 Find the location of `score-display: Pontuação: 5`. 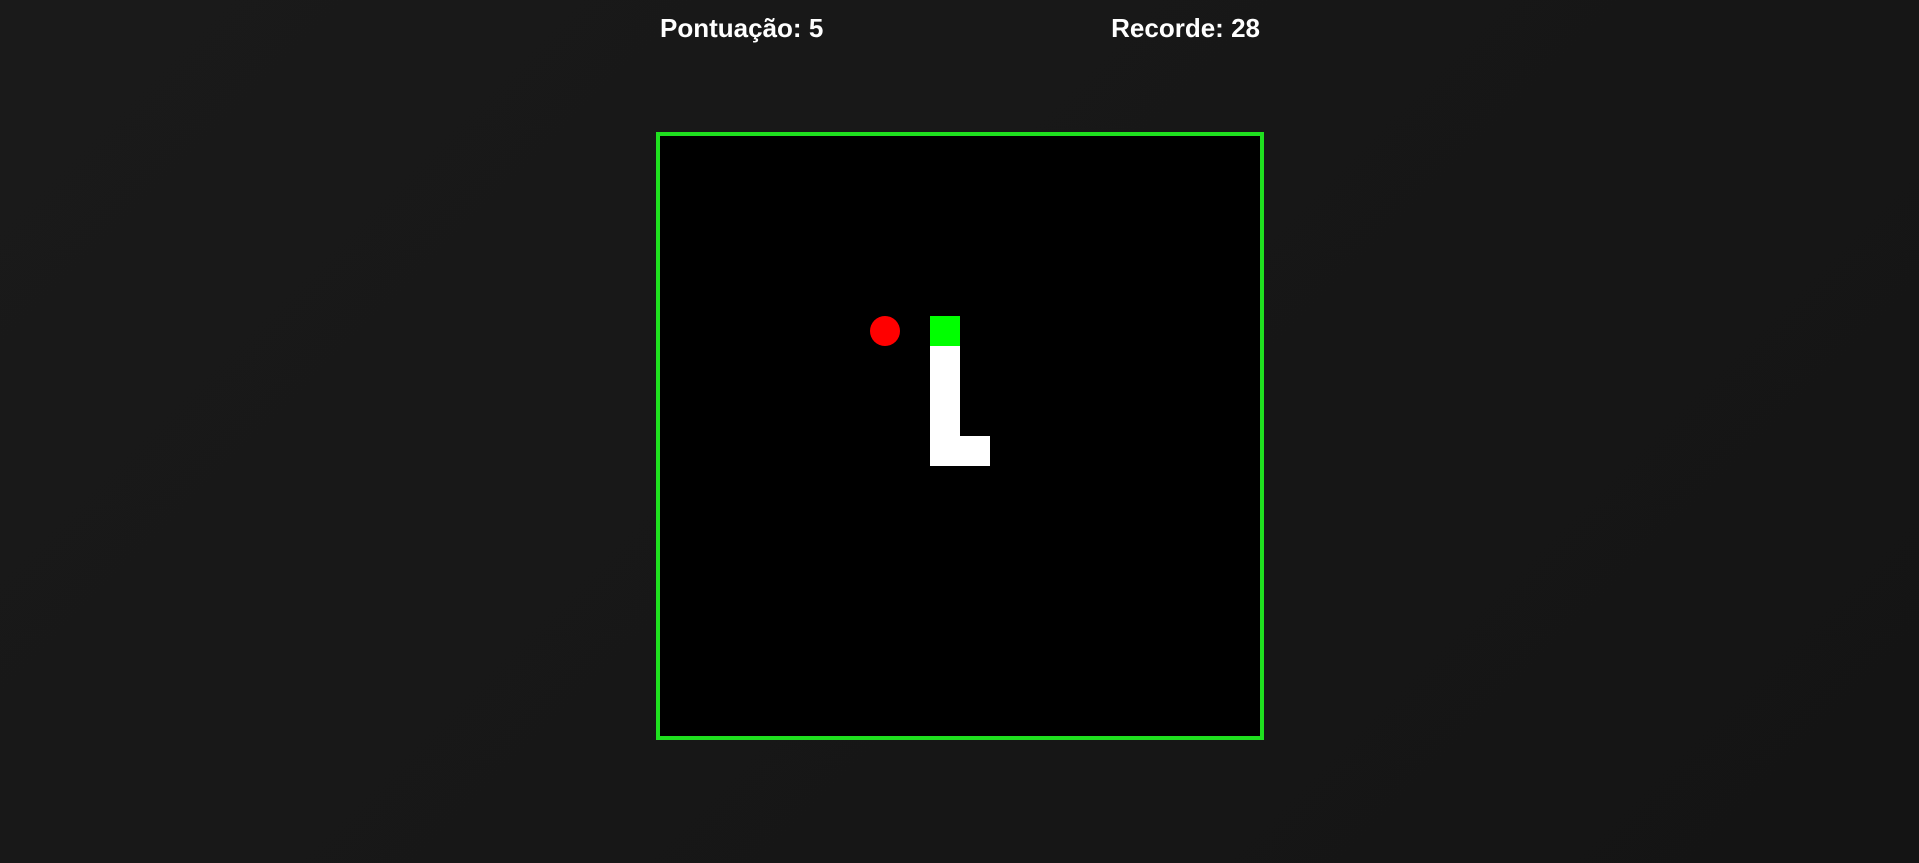

score-display: Pontuação: 5 is located at coordinates (741, 28).